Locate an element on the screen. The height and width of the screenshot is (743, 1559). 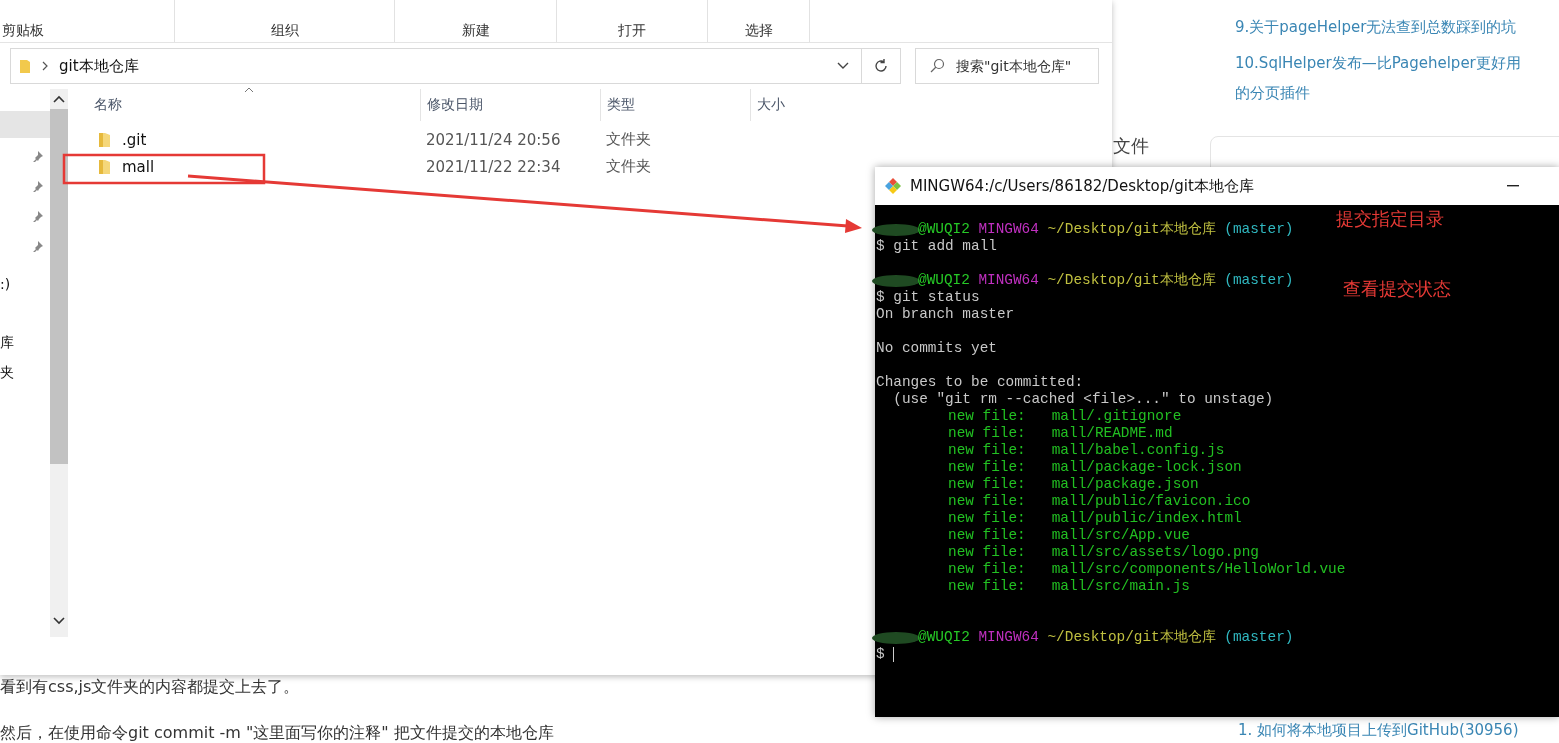
related-article-link: 1. 如何将本地项目上传到GitHub(30956) is located at coordinates (1378, 730).